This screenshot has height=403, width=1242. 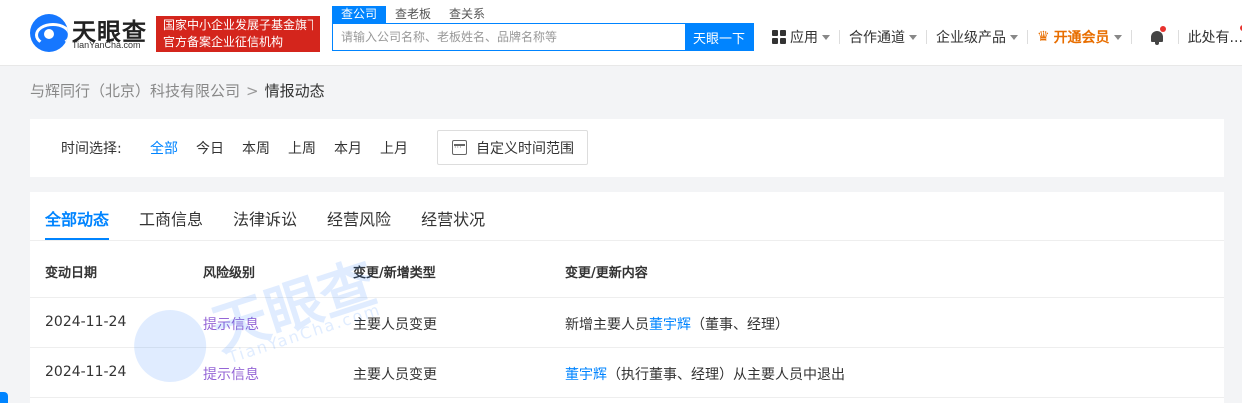 What do you see at coordinates (459, 147) in the screenshot?
I see `calendar-icon` at bounding box center [459, 147].